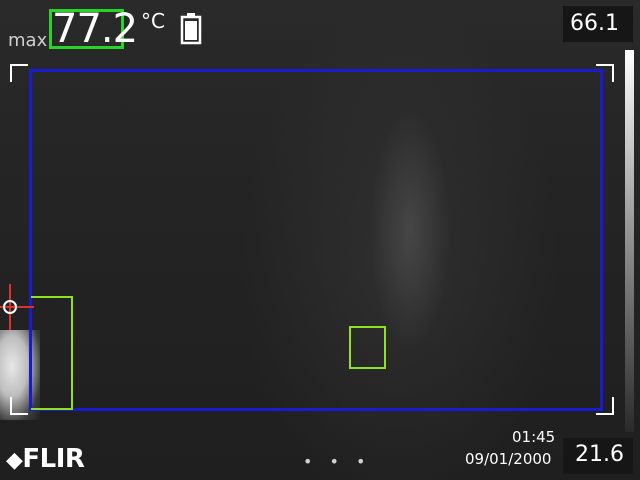 Image resolution: width=640 pixels, height=480 pixels. I want to click on flir-diamond-icon: ◆, so click(14, 460).